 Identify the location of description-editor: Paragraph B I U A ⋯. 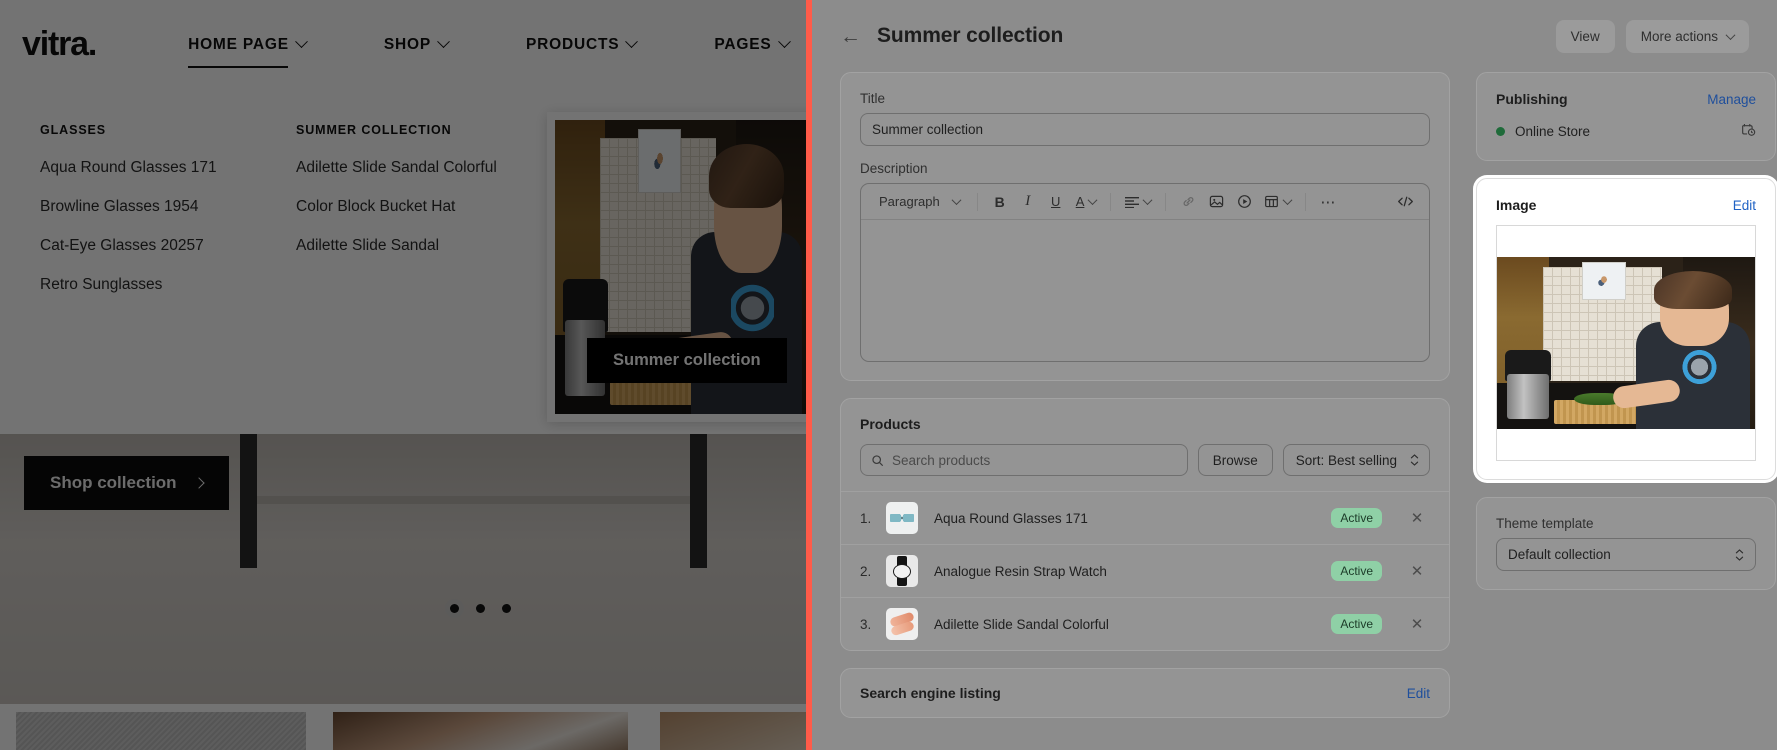
(1145, 272).